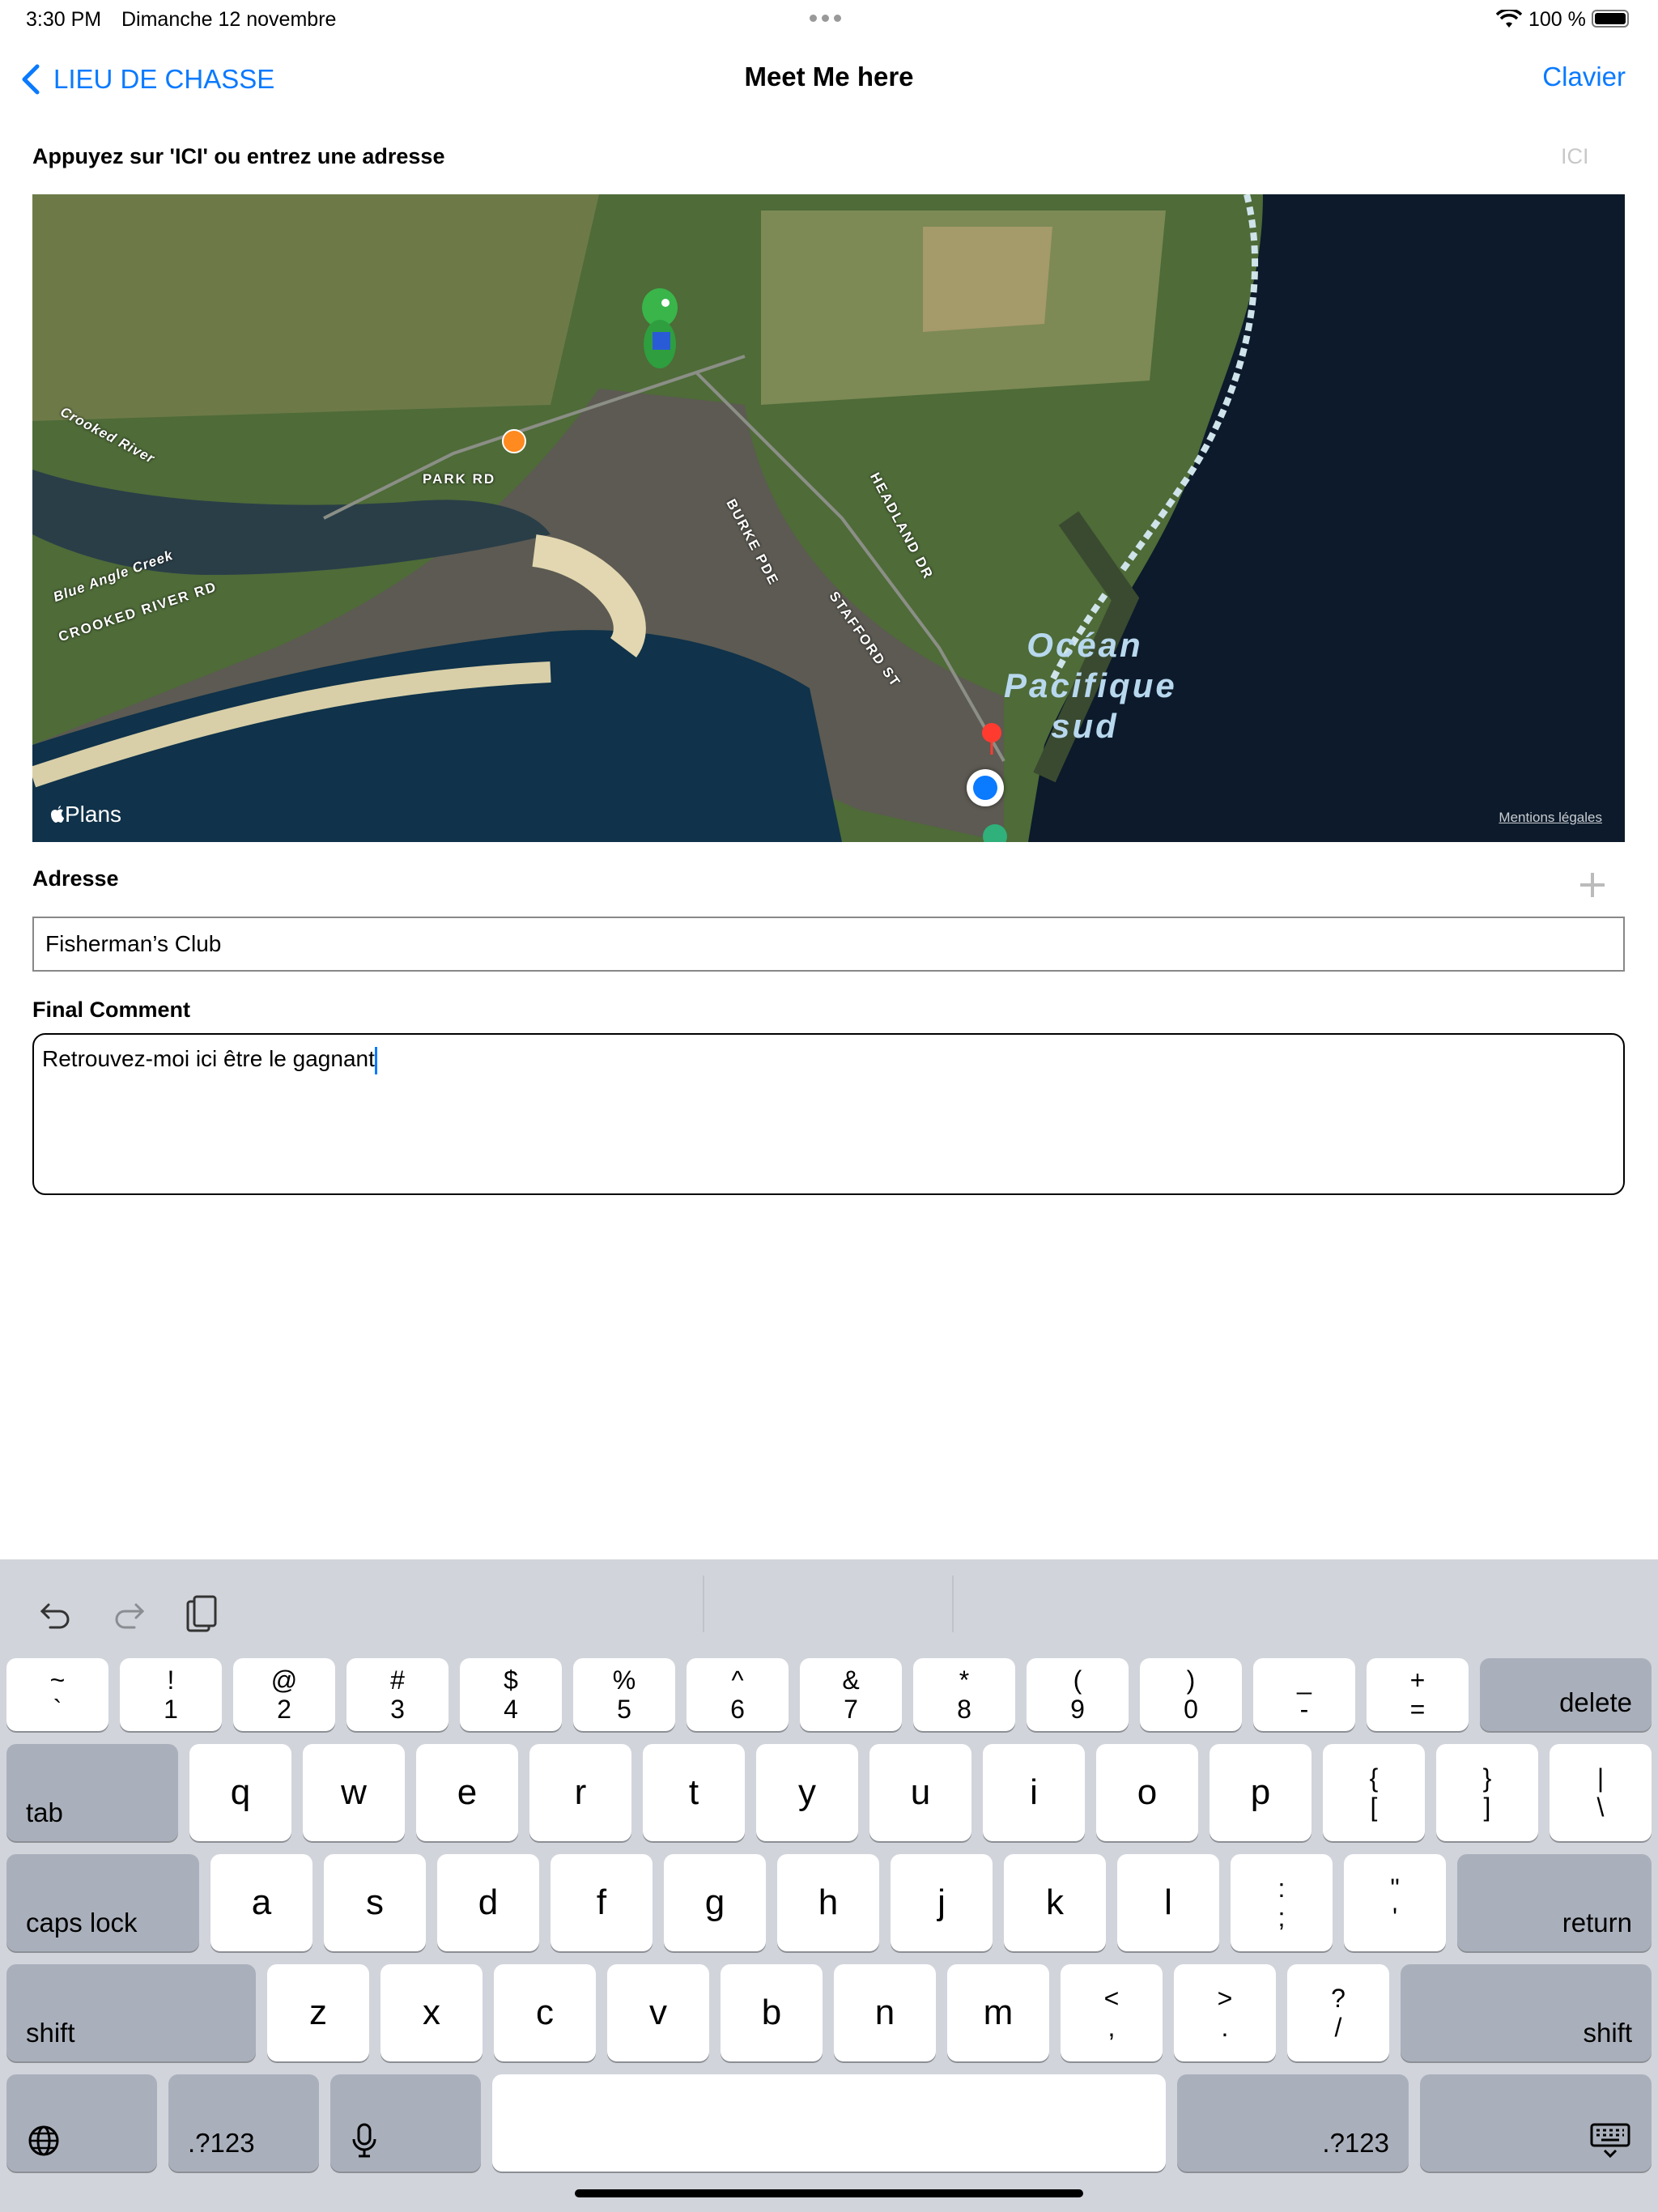 The image size is (1658, 2212). What do you see at coordinates (240, 1793) in the screenshot?
I see `key-q: q` at bounding box center [240, 1793].